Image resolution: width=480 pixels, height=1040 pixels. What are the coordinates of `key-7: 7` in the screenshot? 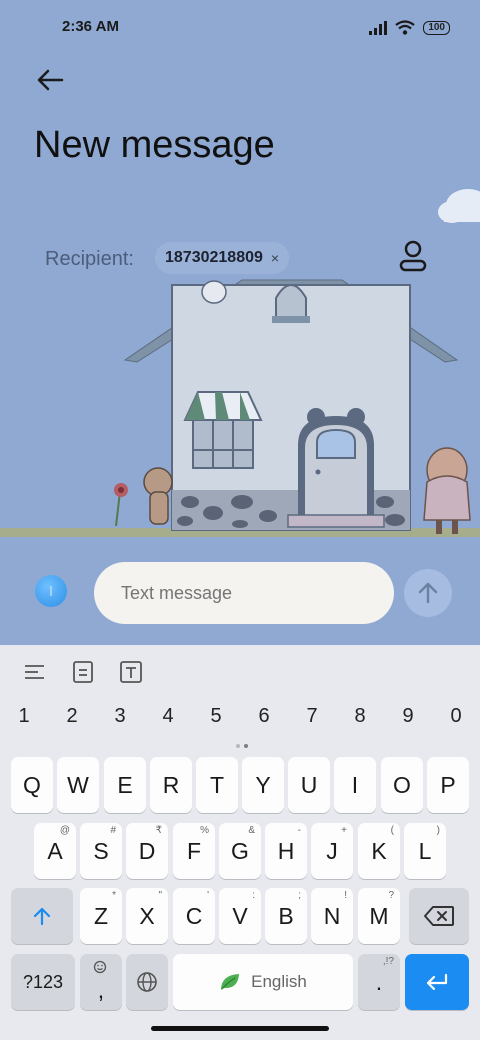 It's located at (312, 716).